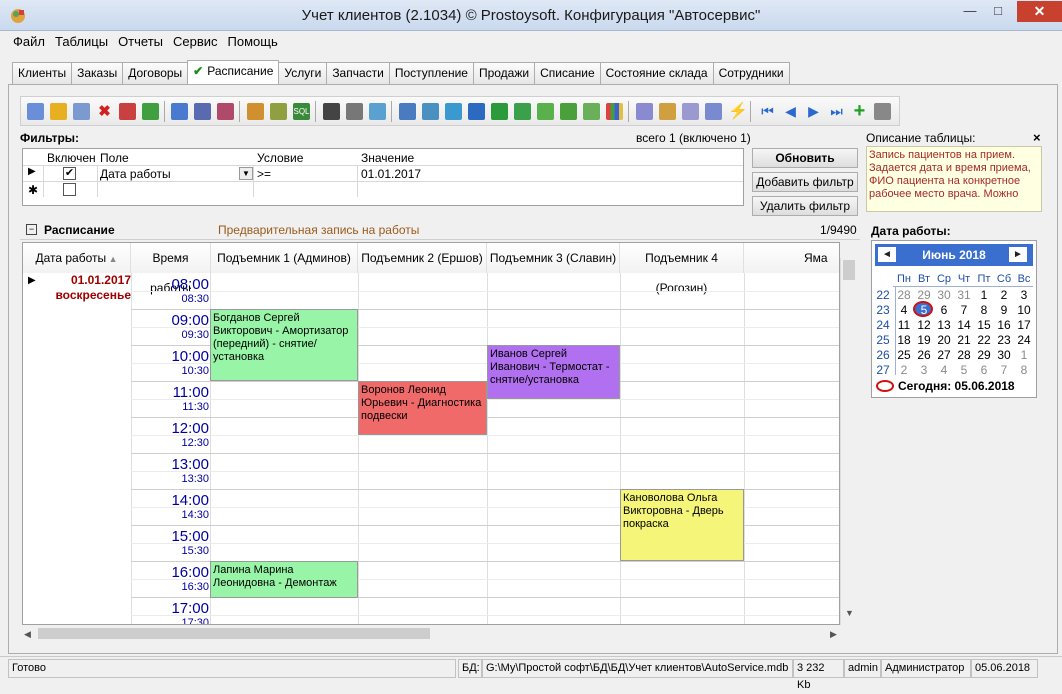  Describe the element at coordinates (42, 73) in the screenshot. I see `tab-clients: Клиенты` at that location.